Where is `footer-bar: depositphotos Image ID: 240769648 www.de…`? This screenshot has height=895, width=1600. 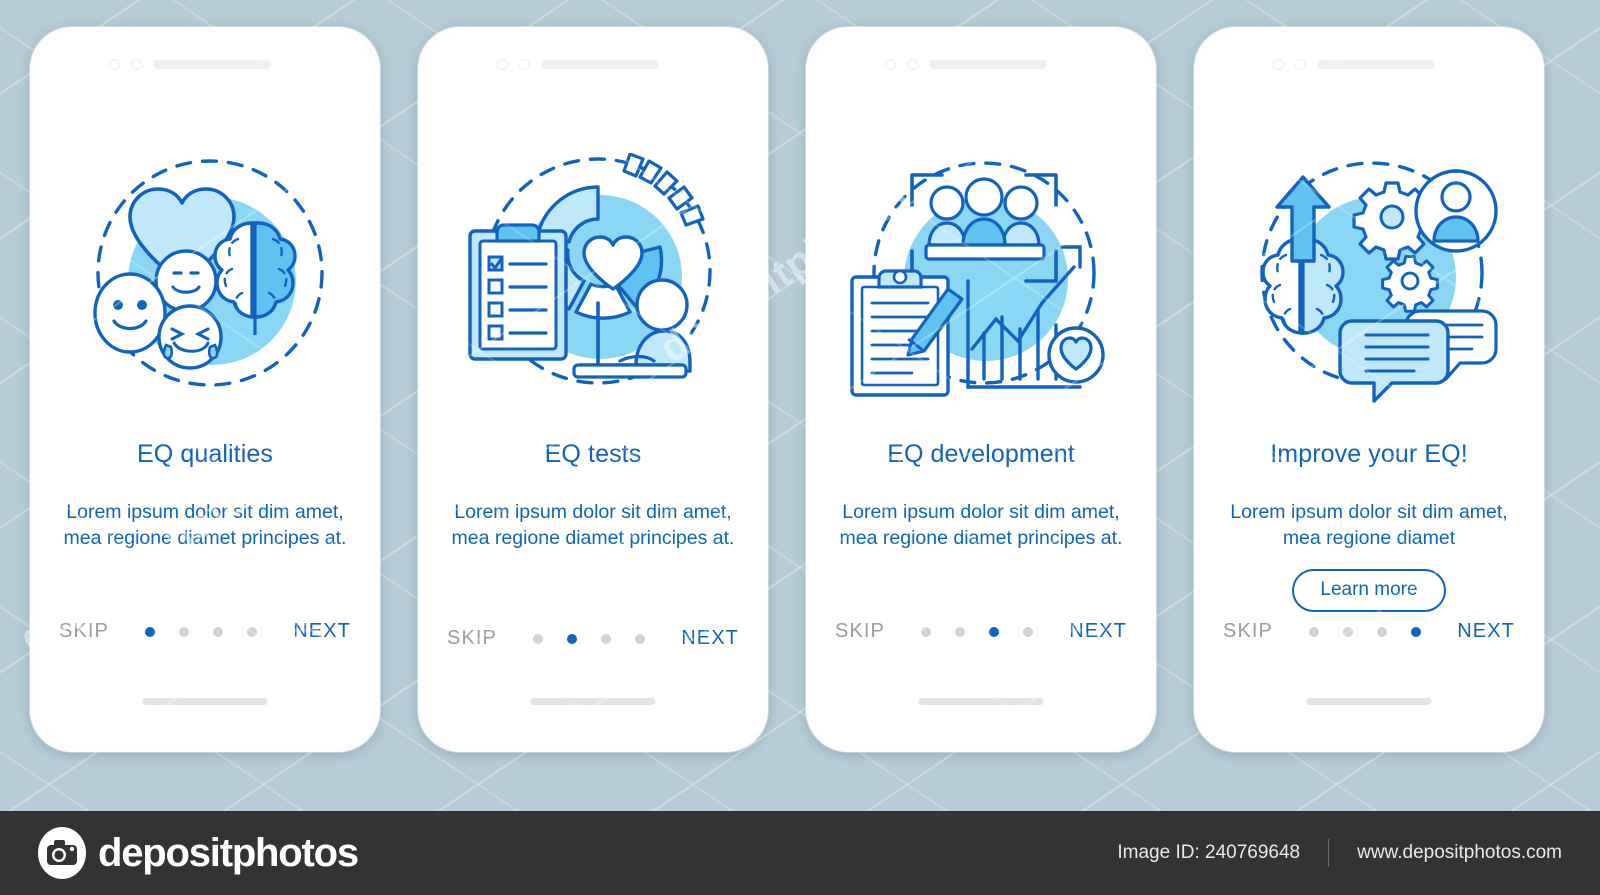
footer-bar: depositphotos Image ID: 240769648 www.de… is located at coordinates (800, 853).